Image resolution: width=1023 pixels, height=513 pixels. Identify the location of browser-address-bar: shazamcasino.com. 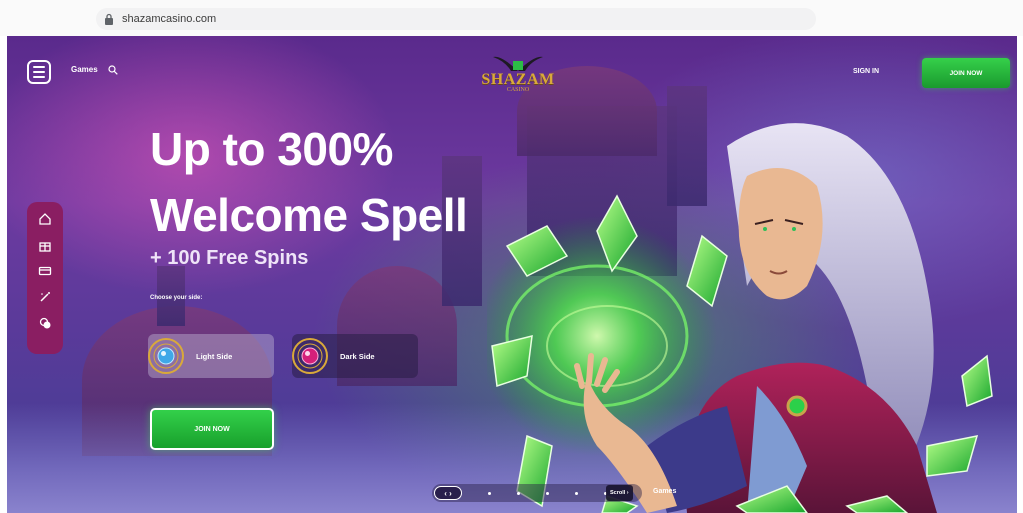
(511, 18).